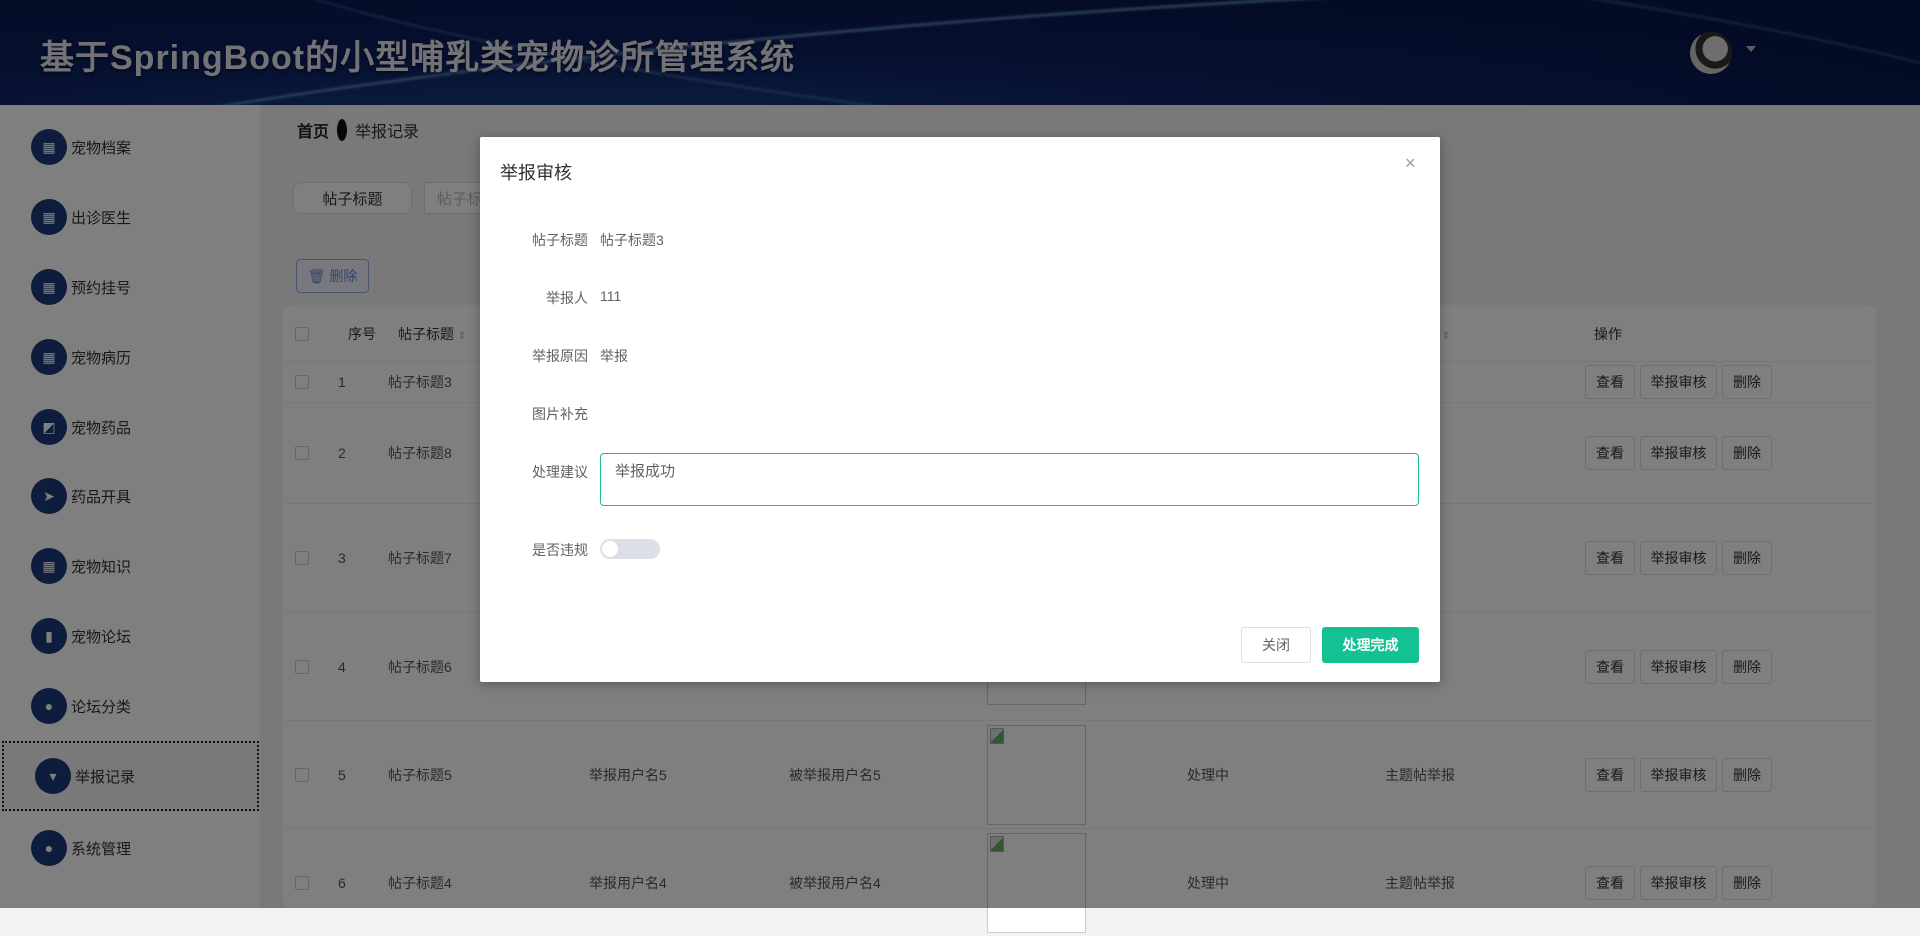  What do you see at coordinates (1410, 163) in the screenshot?
I see `close-icon: ×` at bounding box center [1410, 163].